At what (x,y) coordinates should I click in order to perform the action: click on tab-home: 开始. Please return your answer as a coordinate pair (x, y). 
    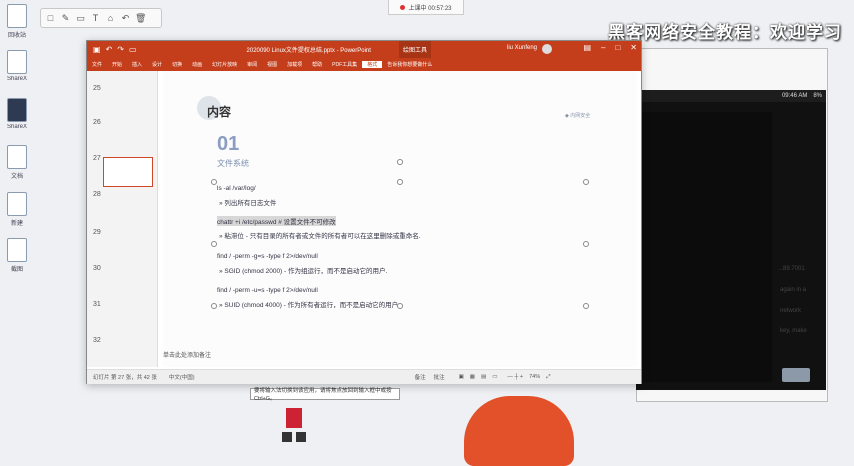
    Looking at the image, I should click on (117, 64).